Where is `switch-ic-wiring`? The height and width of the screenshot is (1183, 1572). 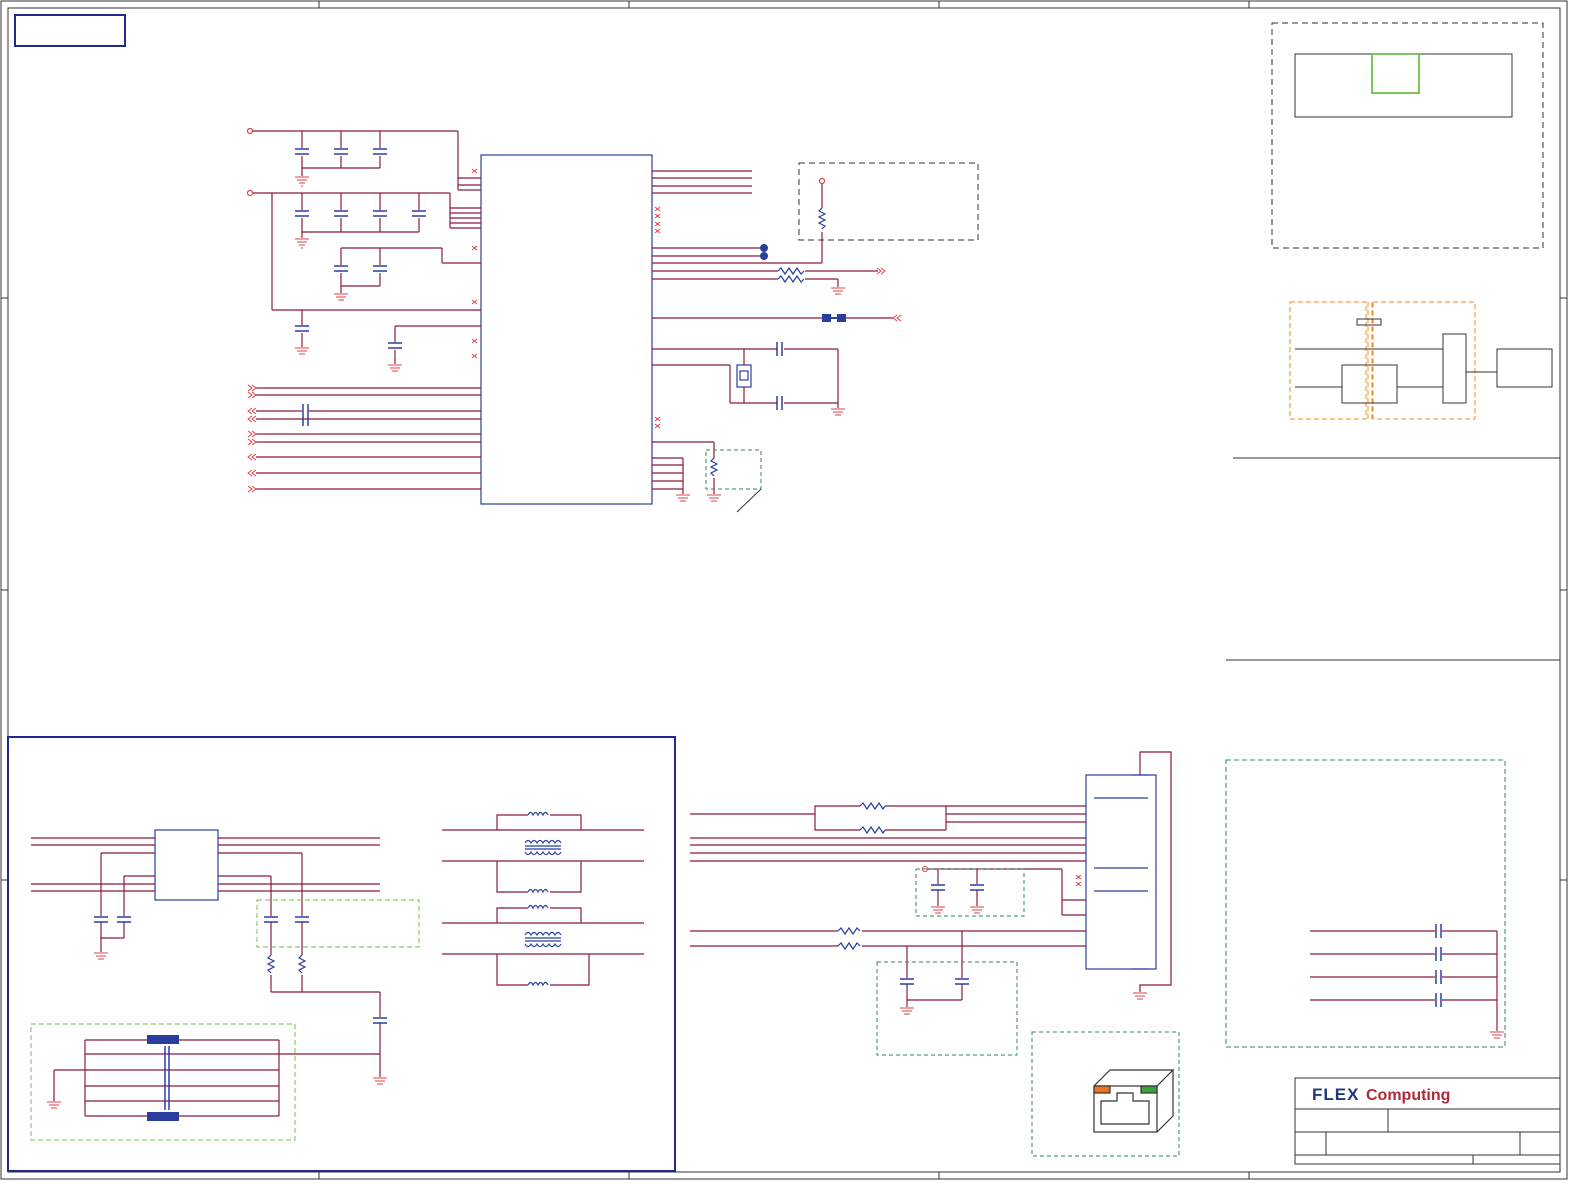 switch-ic-wiring is located at coordinates (206, 957).